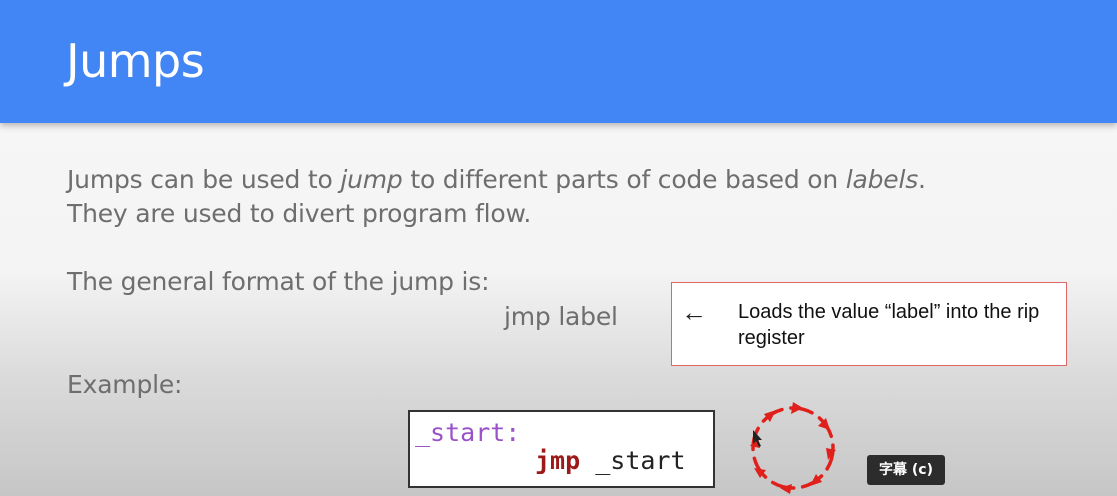  Describe the element at coordinates (694, 312) in the screenshot. I see `left-arrow-icon: ←` at that location.